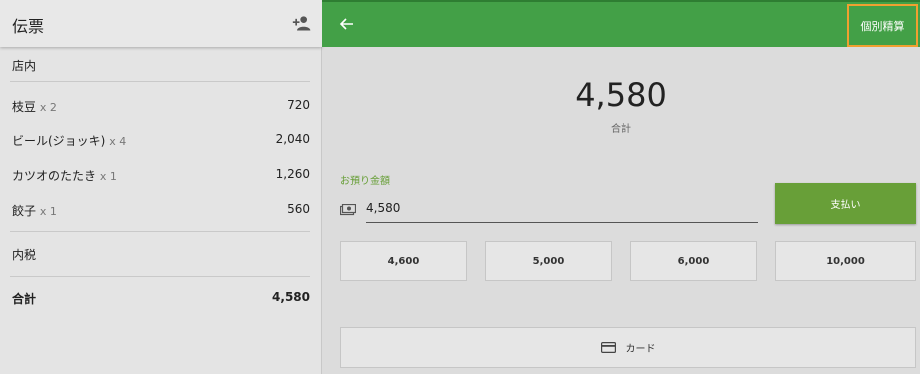 The width and height of the screenshot is (920, 374). Describe the element at coordinates (347, 24) in the screenshot. I see `arrow-left-icon` at that location.